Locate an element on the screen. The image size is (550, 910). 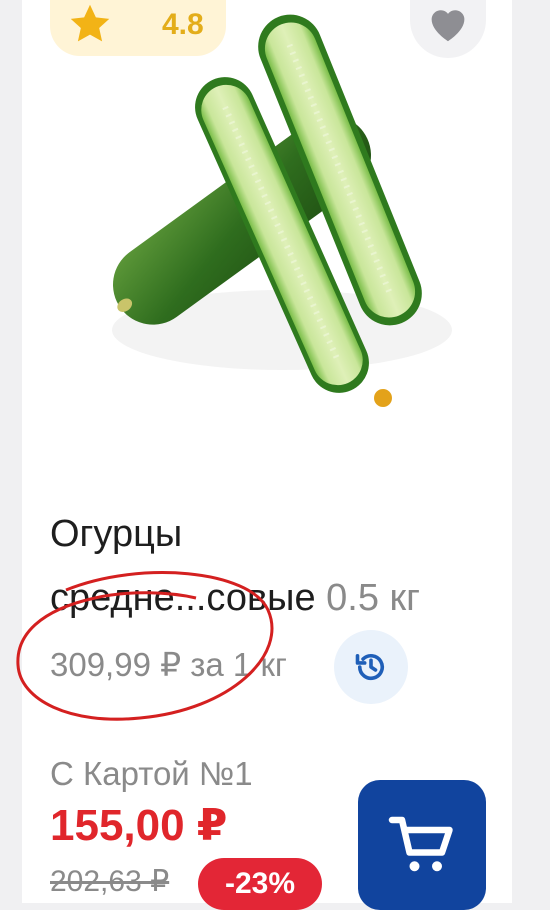
product-name-line2: средне...совые is located at coordinates (183, 598).